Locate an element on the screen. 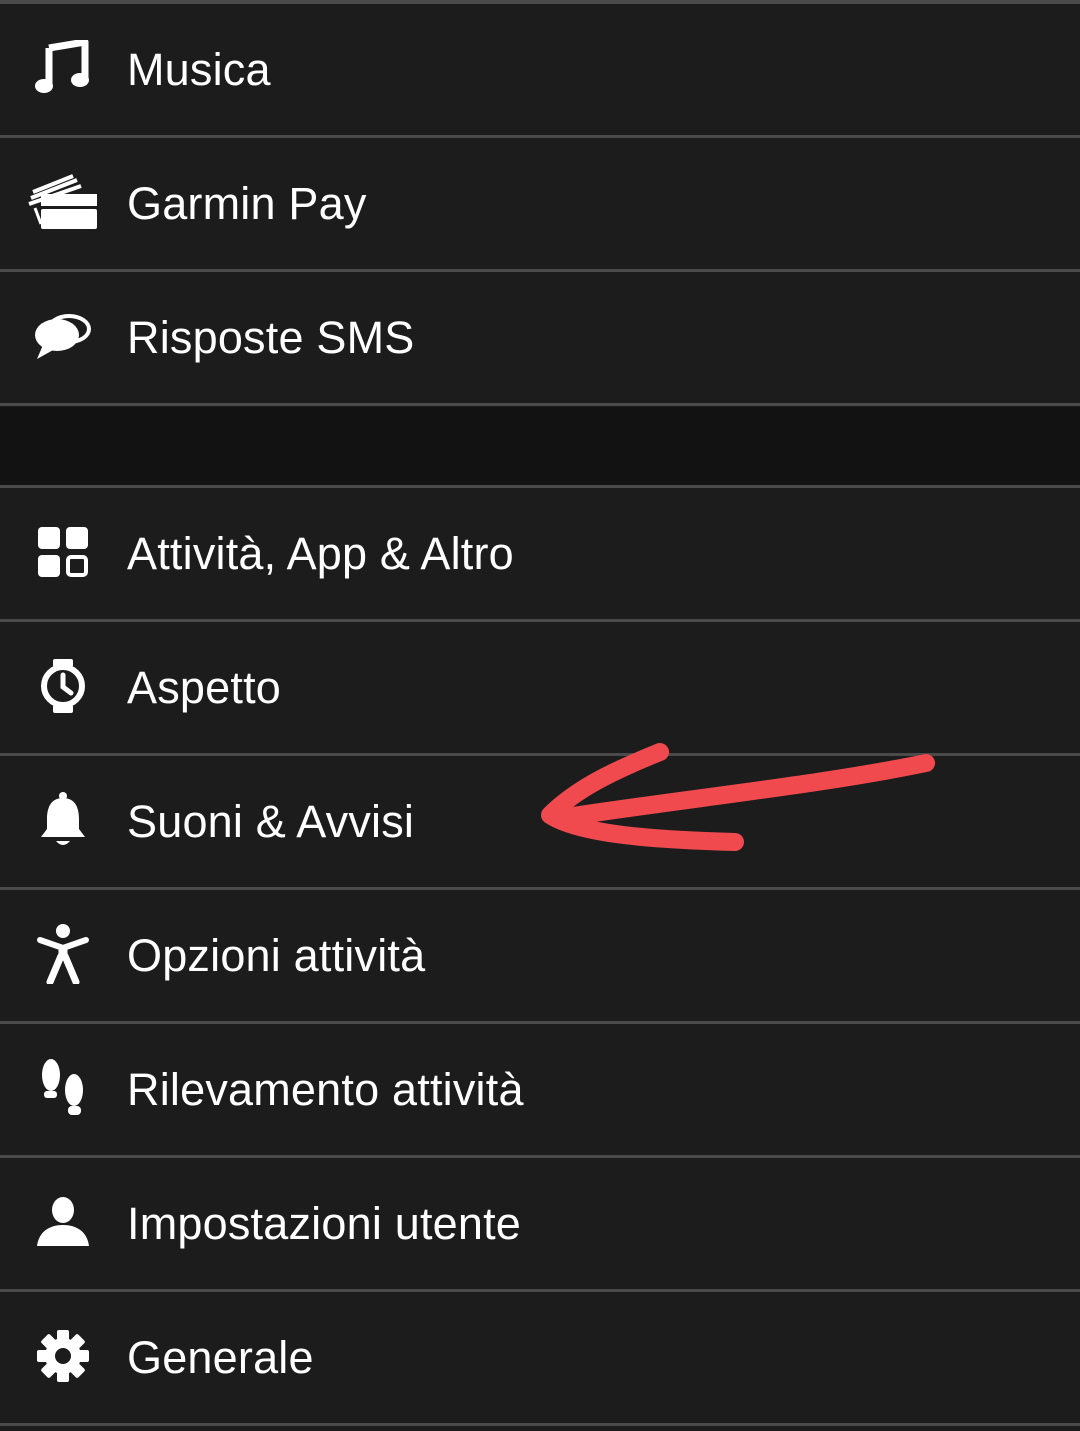 The image size is (1080, 1431). menu-item-label: Musica is located at coordinates (199, 69).